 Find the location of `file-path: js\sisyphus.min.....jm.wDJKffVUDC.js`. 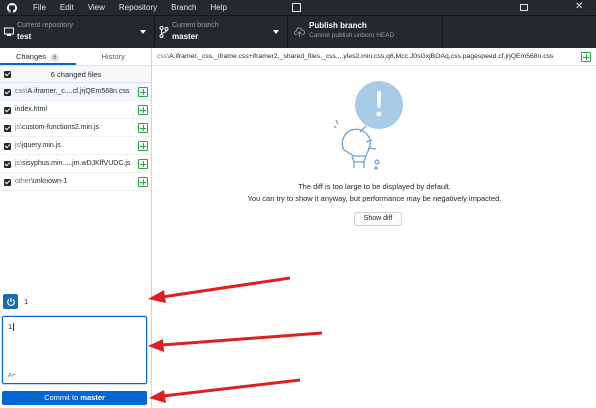

file-path: js\sisyphus.min.....jm.wDJKffVUDC.js is located at coordinates (75, 164).